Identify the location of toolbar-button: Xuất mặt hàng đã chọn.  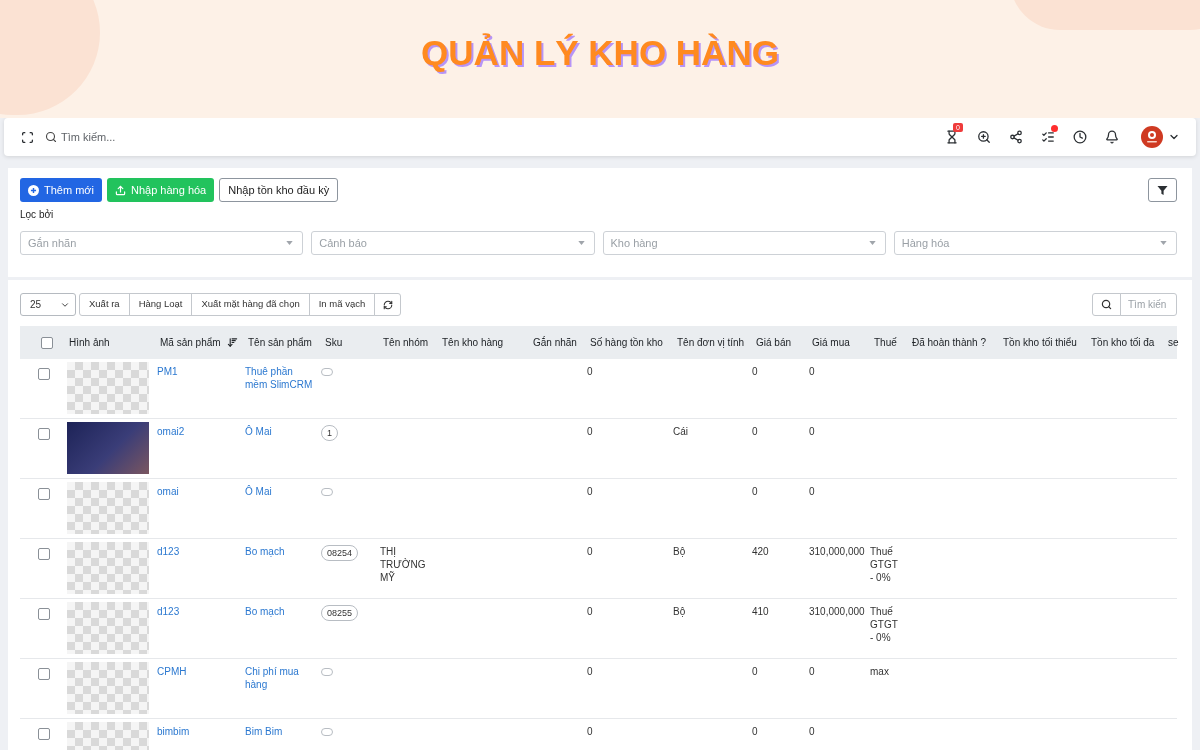
(250, 304).